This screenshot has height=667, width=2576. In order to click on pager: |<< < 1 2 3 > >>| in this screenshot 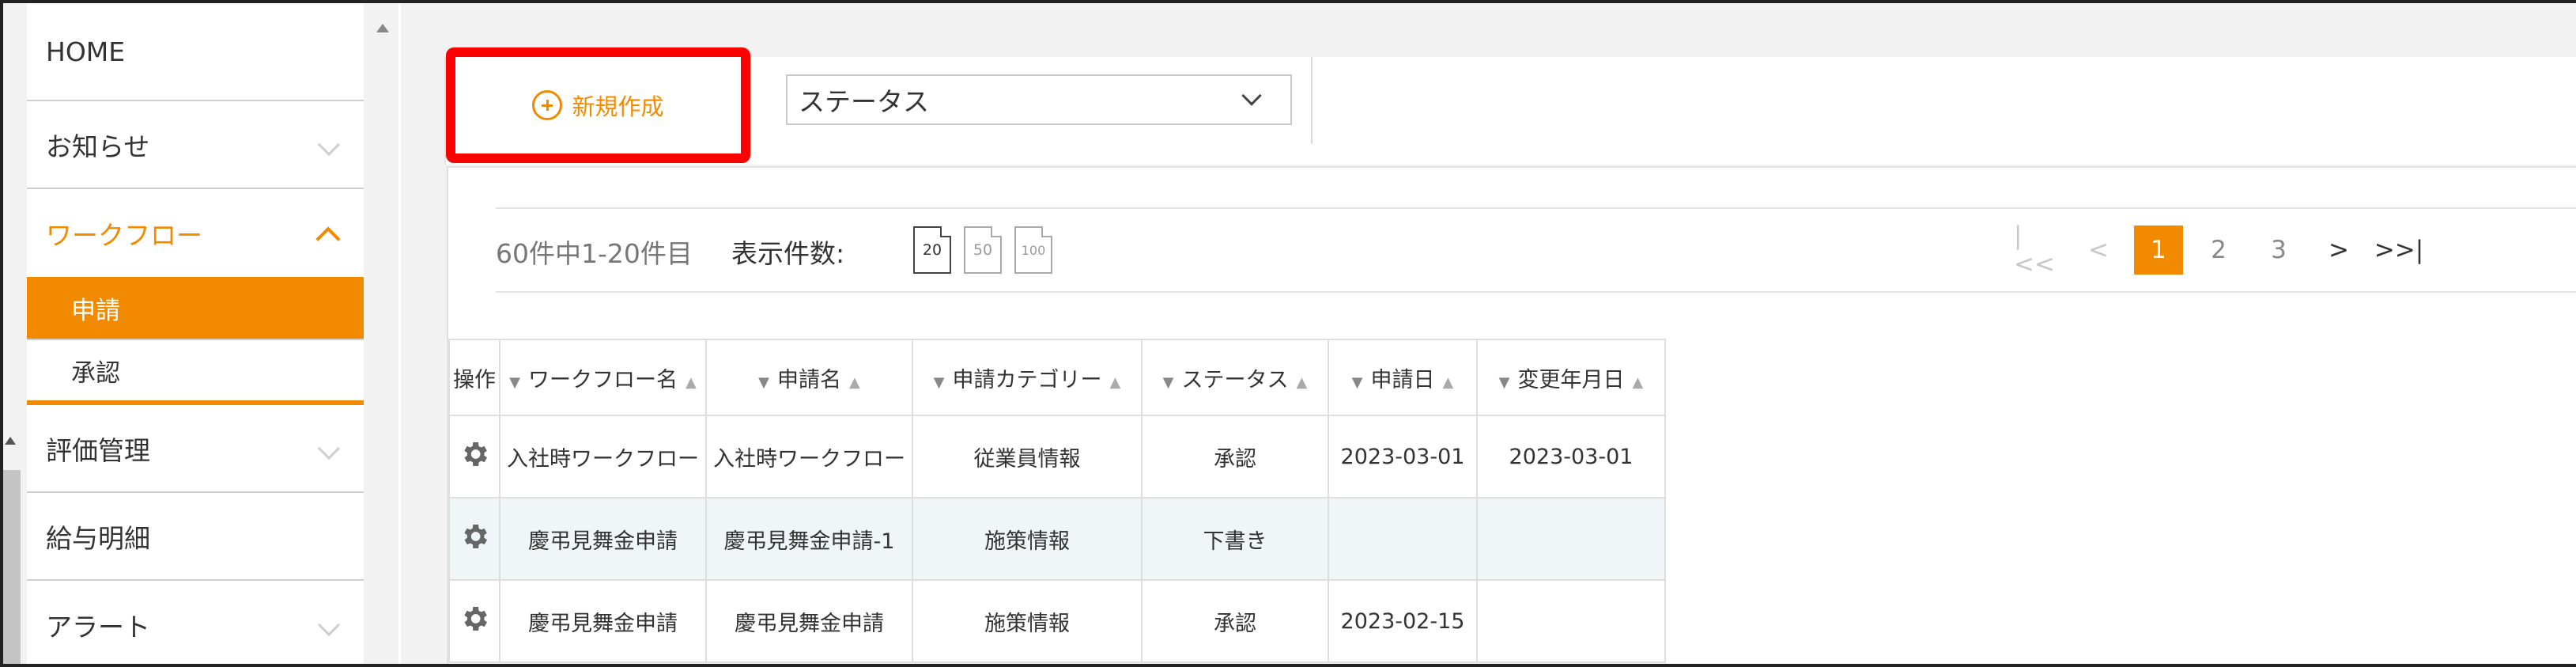, I will do `click(2224, 250)`.